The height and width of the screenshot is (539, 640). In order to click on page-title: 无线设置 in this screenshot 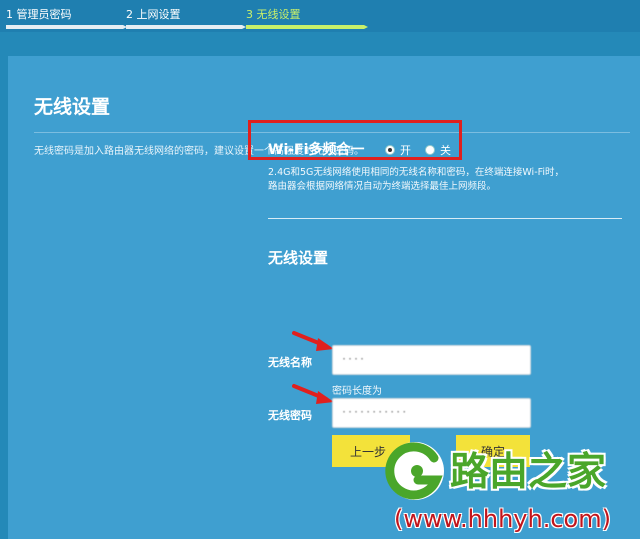, I will do `click(72, 107)`.